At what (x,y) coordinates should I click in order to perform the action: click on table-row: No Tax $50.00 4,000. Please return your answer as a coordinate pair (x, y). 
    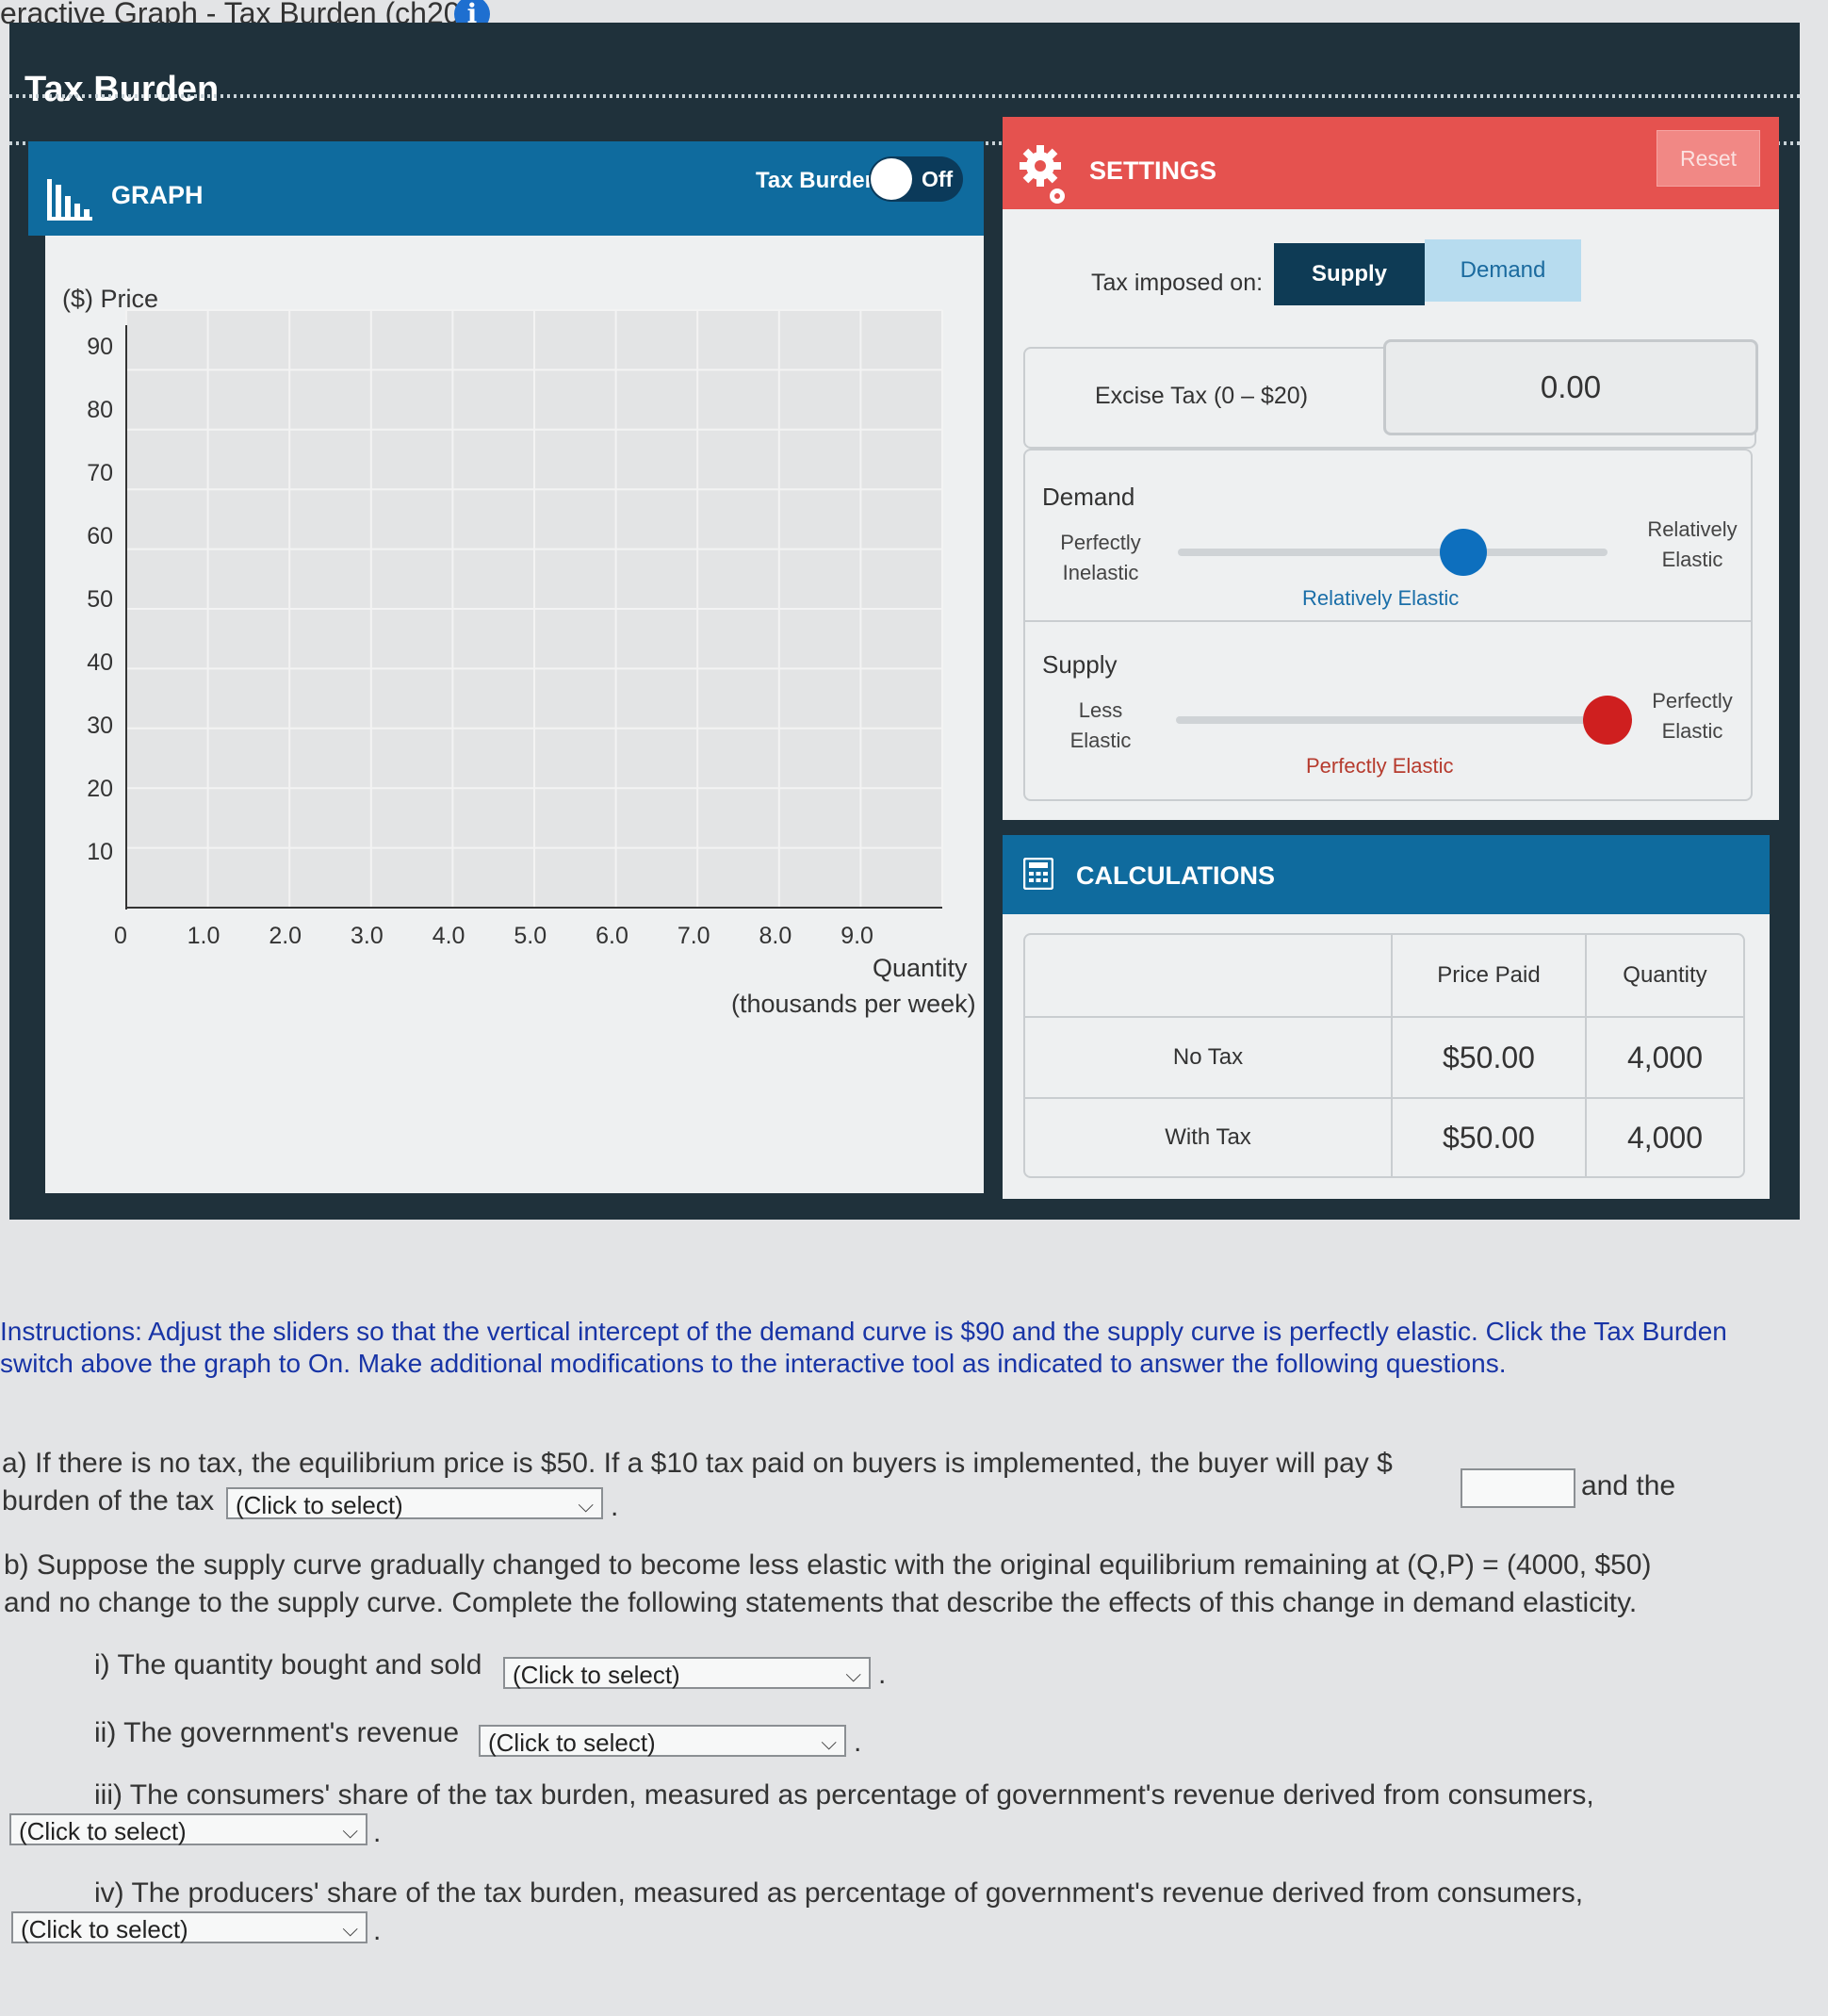
    Looking at the image, I should click on (1384, 1059).